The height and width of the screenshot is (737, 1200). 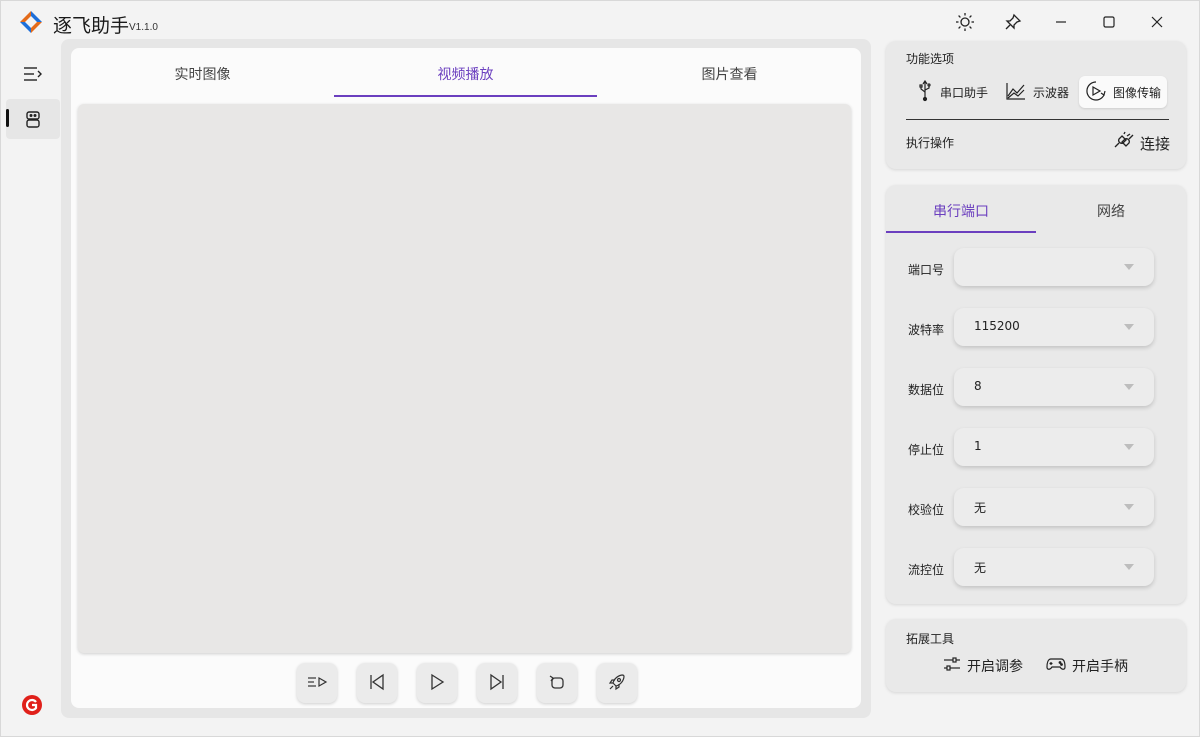 I want to click on baud-rate-select: 115200, so click(x=1054, y=327).